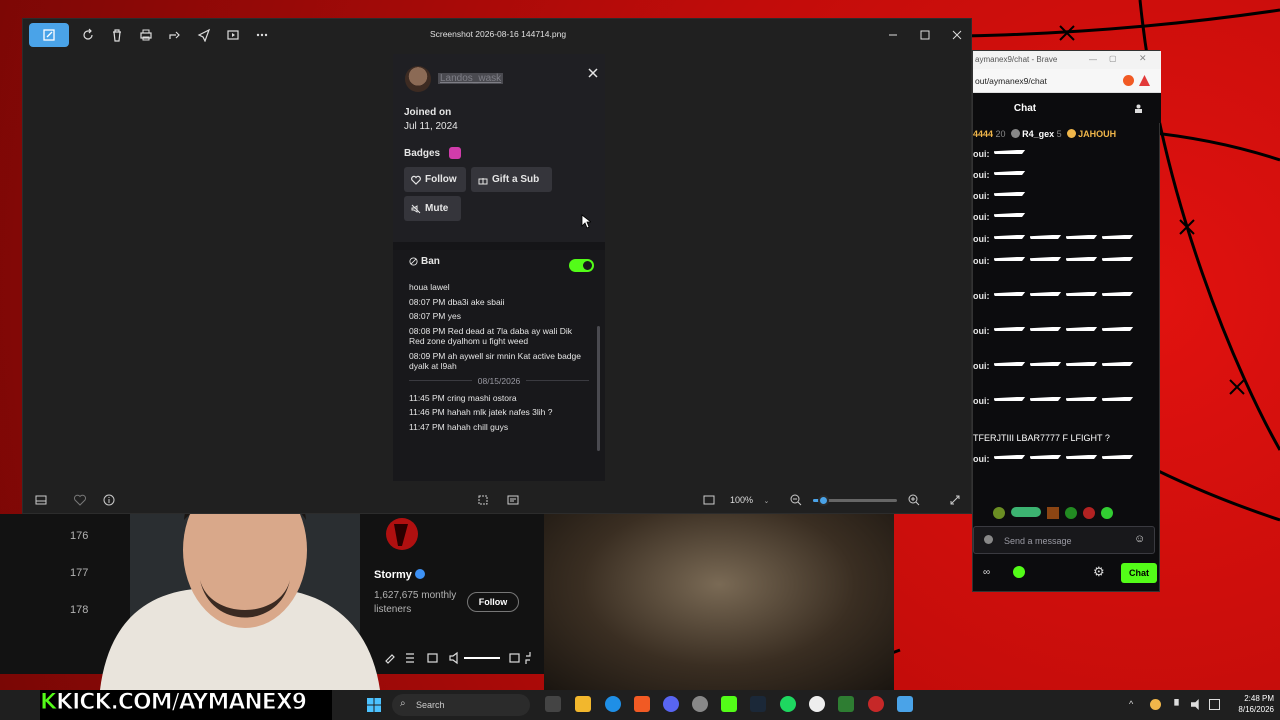  Describe the element at coordinates (989, 134) in the screenshot. I see `gifter-item: 4444 20` at that location.